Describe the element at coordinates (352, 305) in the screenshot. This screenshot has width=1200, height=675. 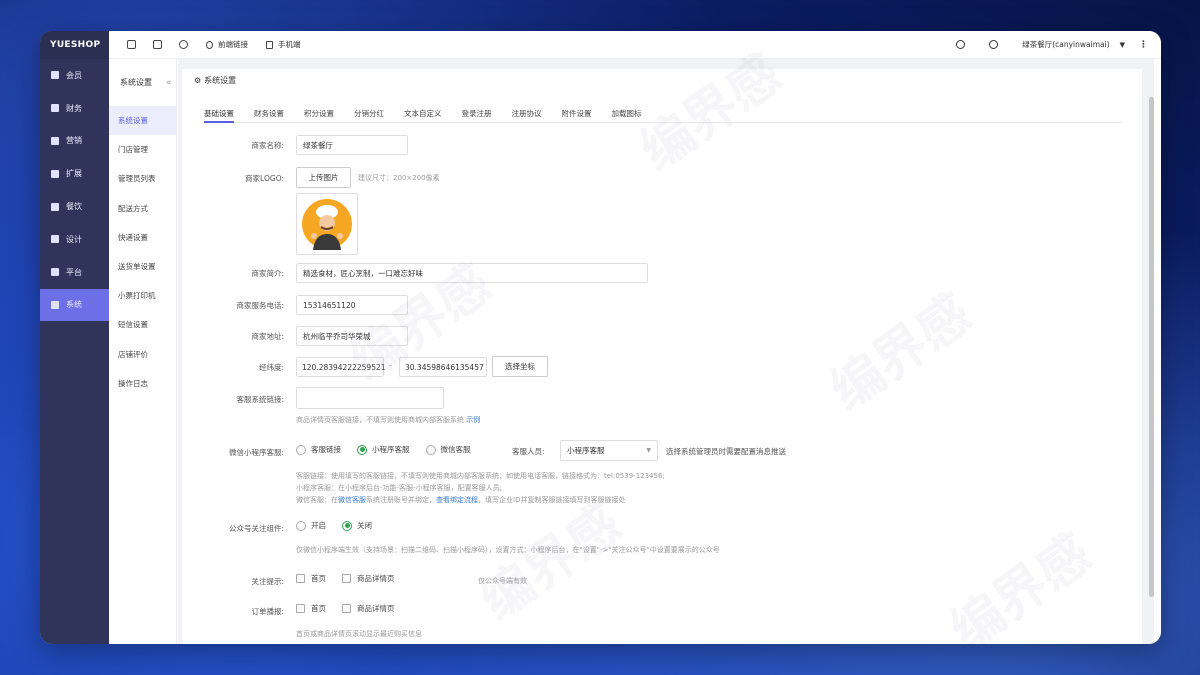
I see `phone-input: 15314651120` at that location.